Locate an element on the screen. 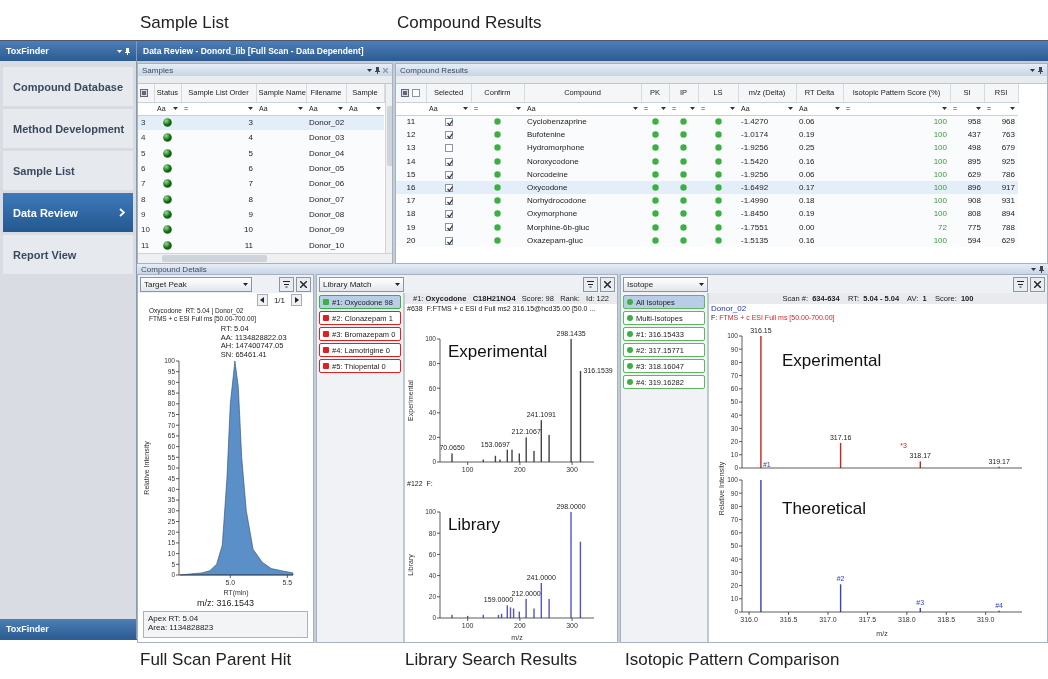 The height and width of the screenshot is (679, 1048). table-cell: Noroxycodone is located at coordinates (582, 161).